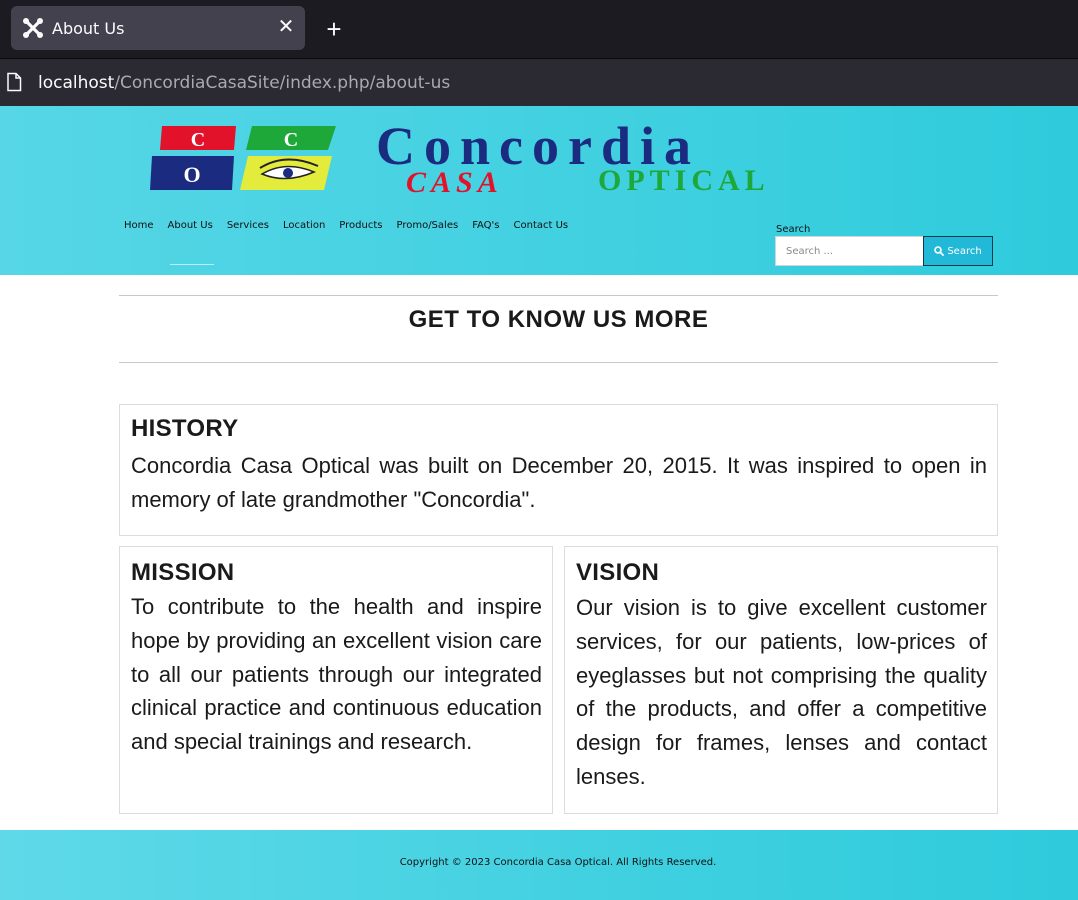 Image resolution: width=1078 pixels, height=900 pixels. I want to click on new-tab-icon: +, so click(334, 29).